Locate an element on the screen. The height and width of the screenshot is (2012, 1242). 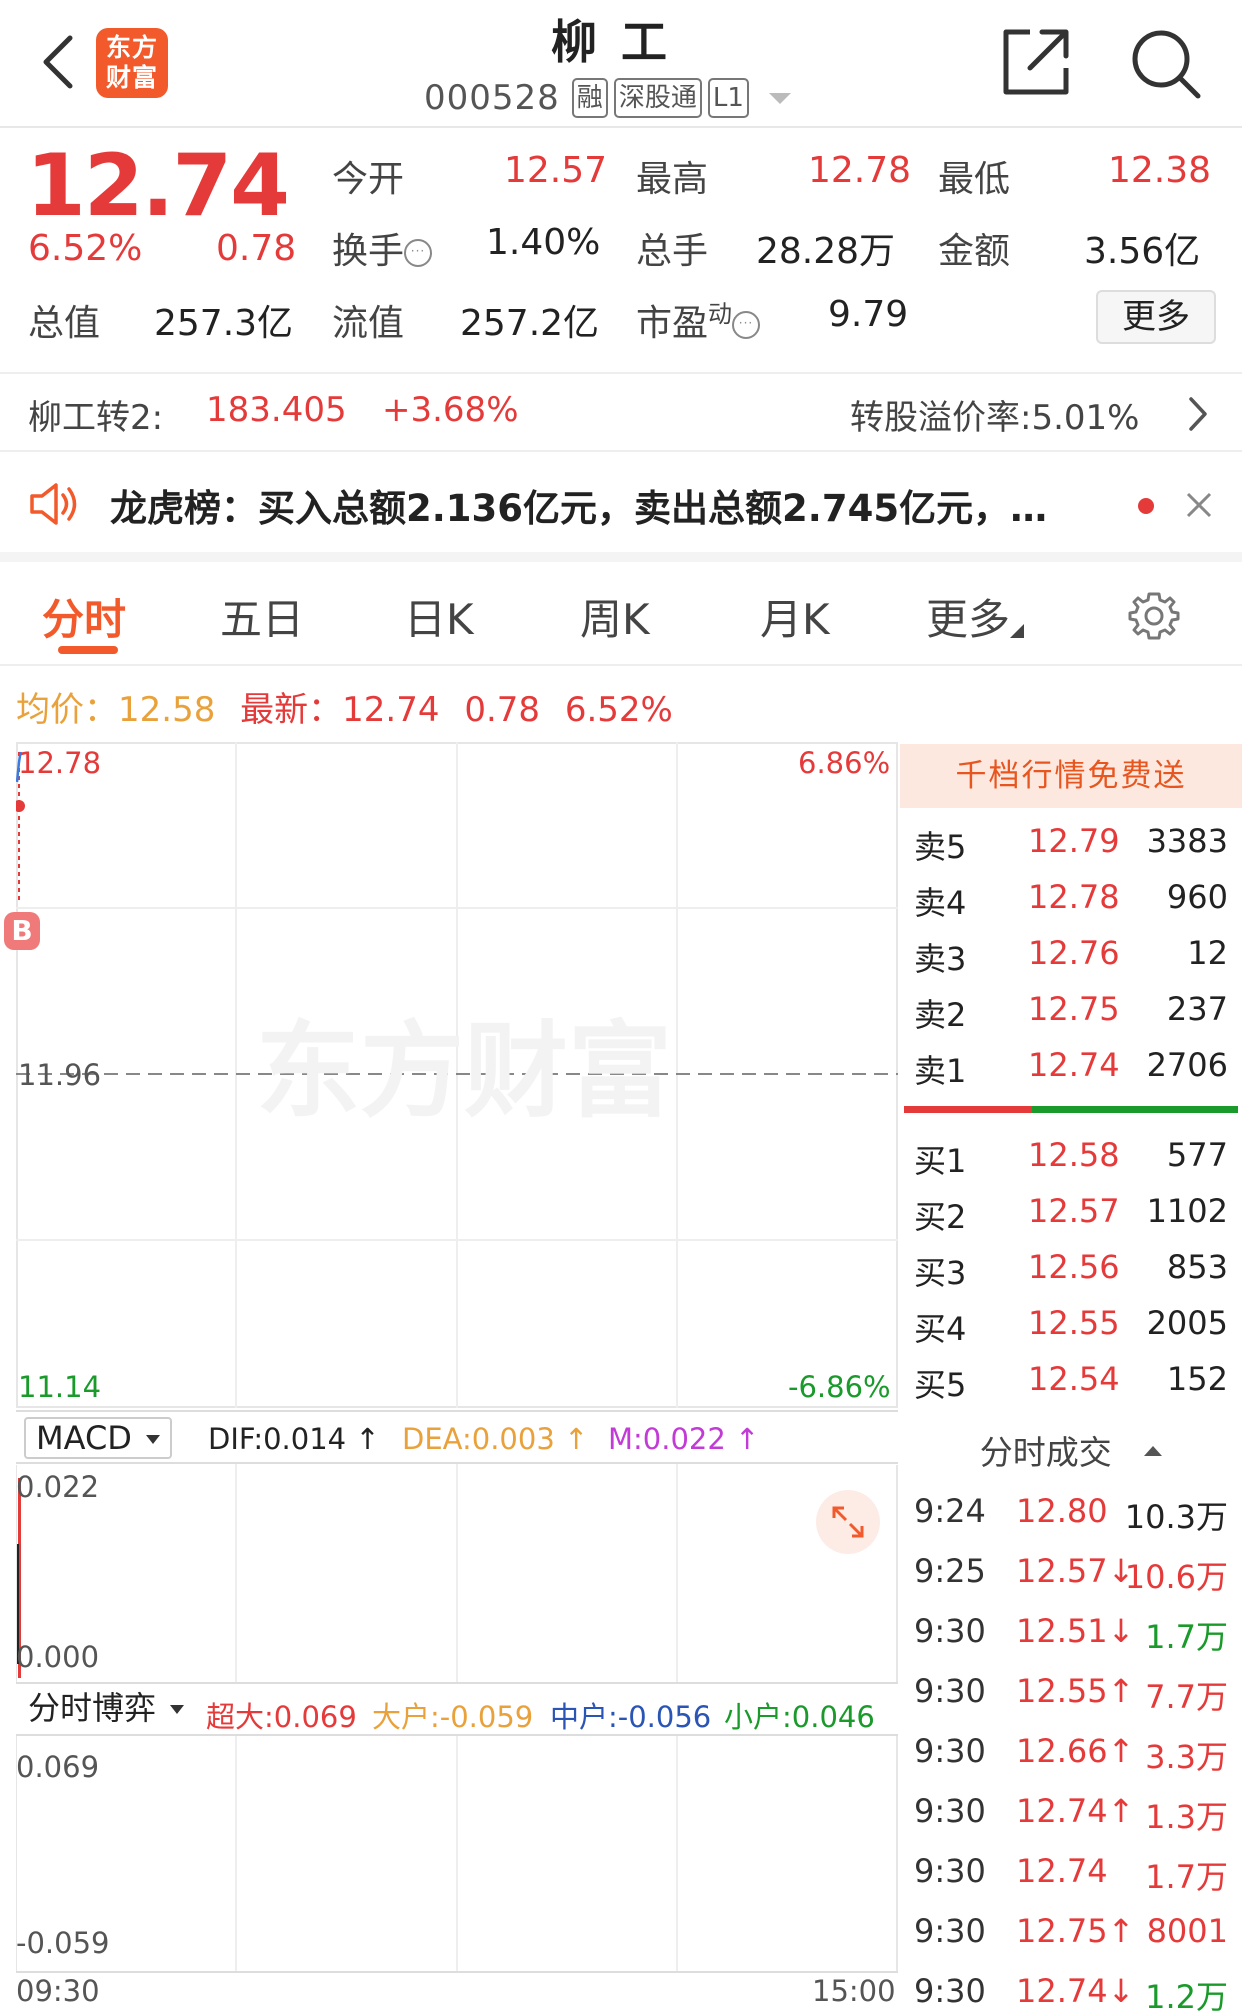
trade-row: 9:25 12.57↓ 10.6万 is located at coordinates (1071, 1574).